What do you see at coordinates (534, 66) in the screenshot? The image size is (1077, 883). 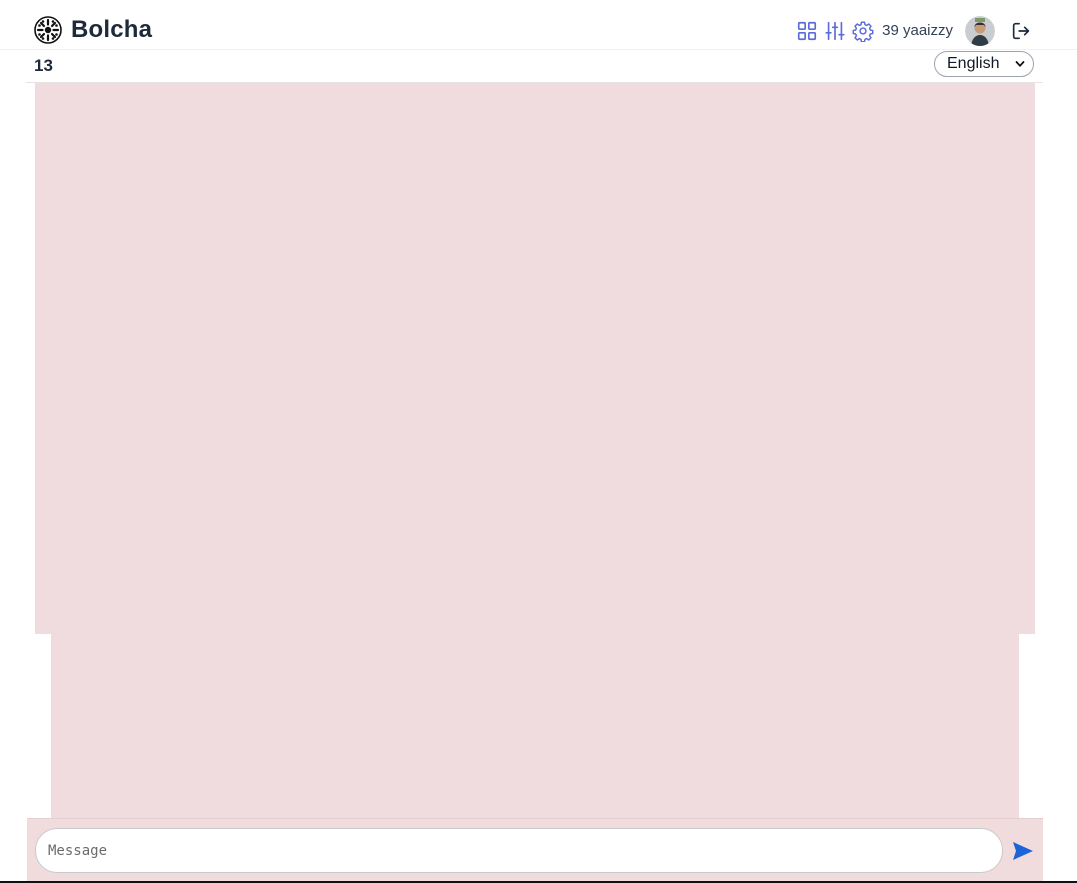 I see `room-bar: 13 English` at bounding box center [534, 66].